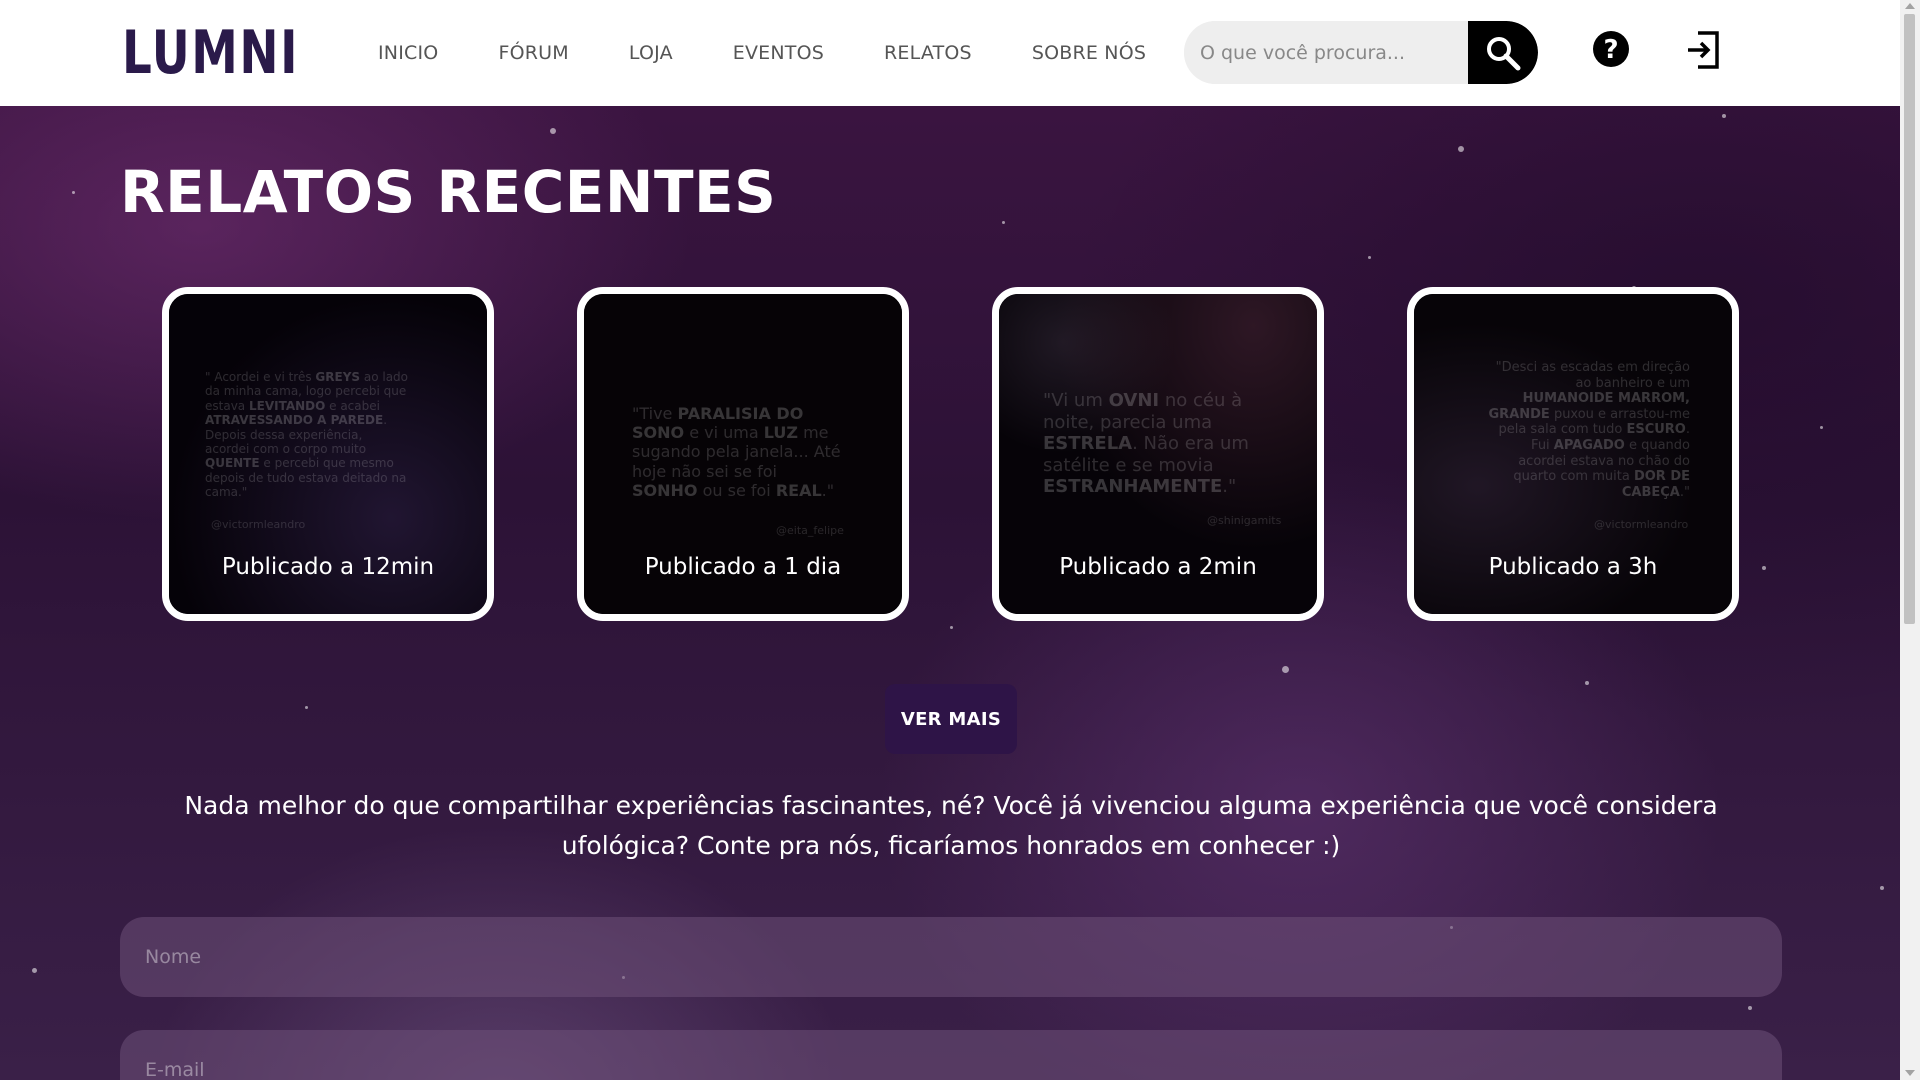  I want to click on card-publish-time: Publicado a 2min, so click(1158, 567).